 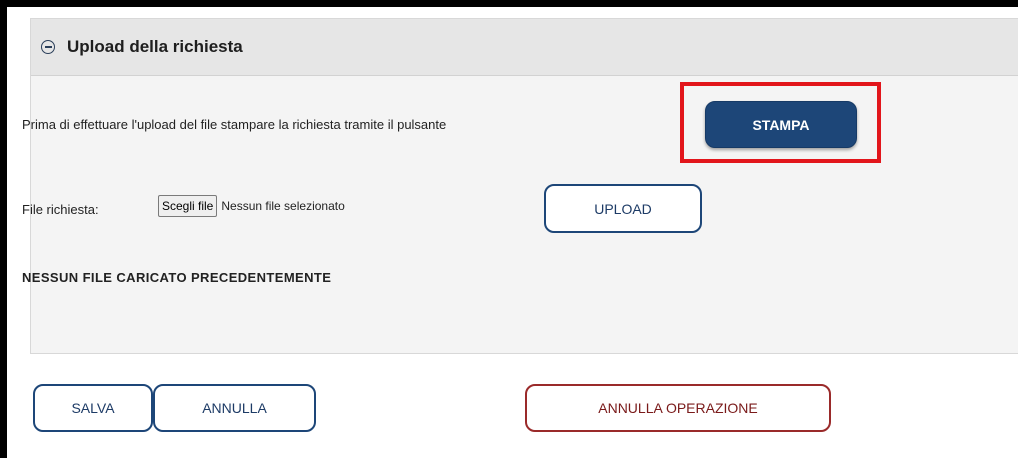 What do you see at coordinates (678, 408) in the screenshot?
I see `cancel-operation-button: ANNULLA OPERAZIONE` at bounding box center [678, 408].